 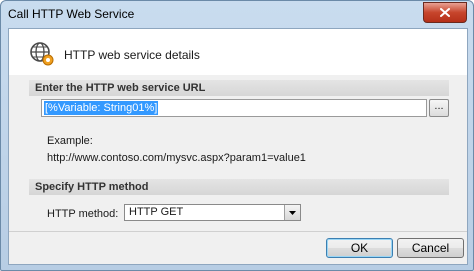 What do you see at coordinates (237, 14) in the screenshot?
I see `title-bar: Call HTTP Web Service` at bounding box center [237, 14].